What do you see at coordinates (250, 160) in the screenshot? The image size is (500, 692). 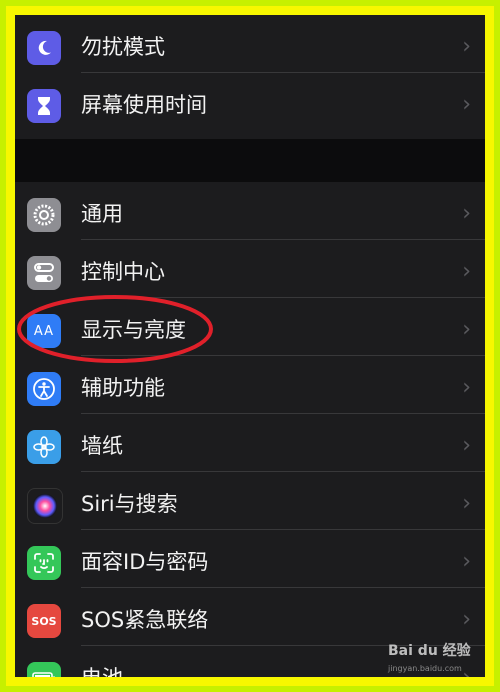 I see `group-spacer` at bounding box center [250, 160].